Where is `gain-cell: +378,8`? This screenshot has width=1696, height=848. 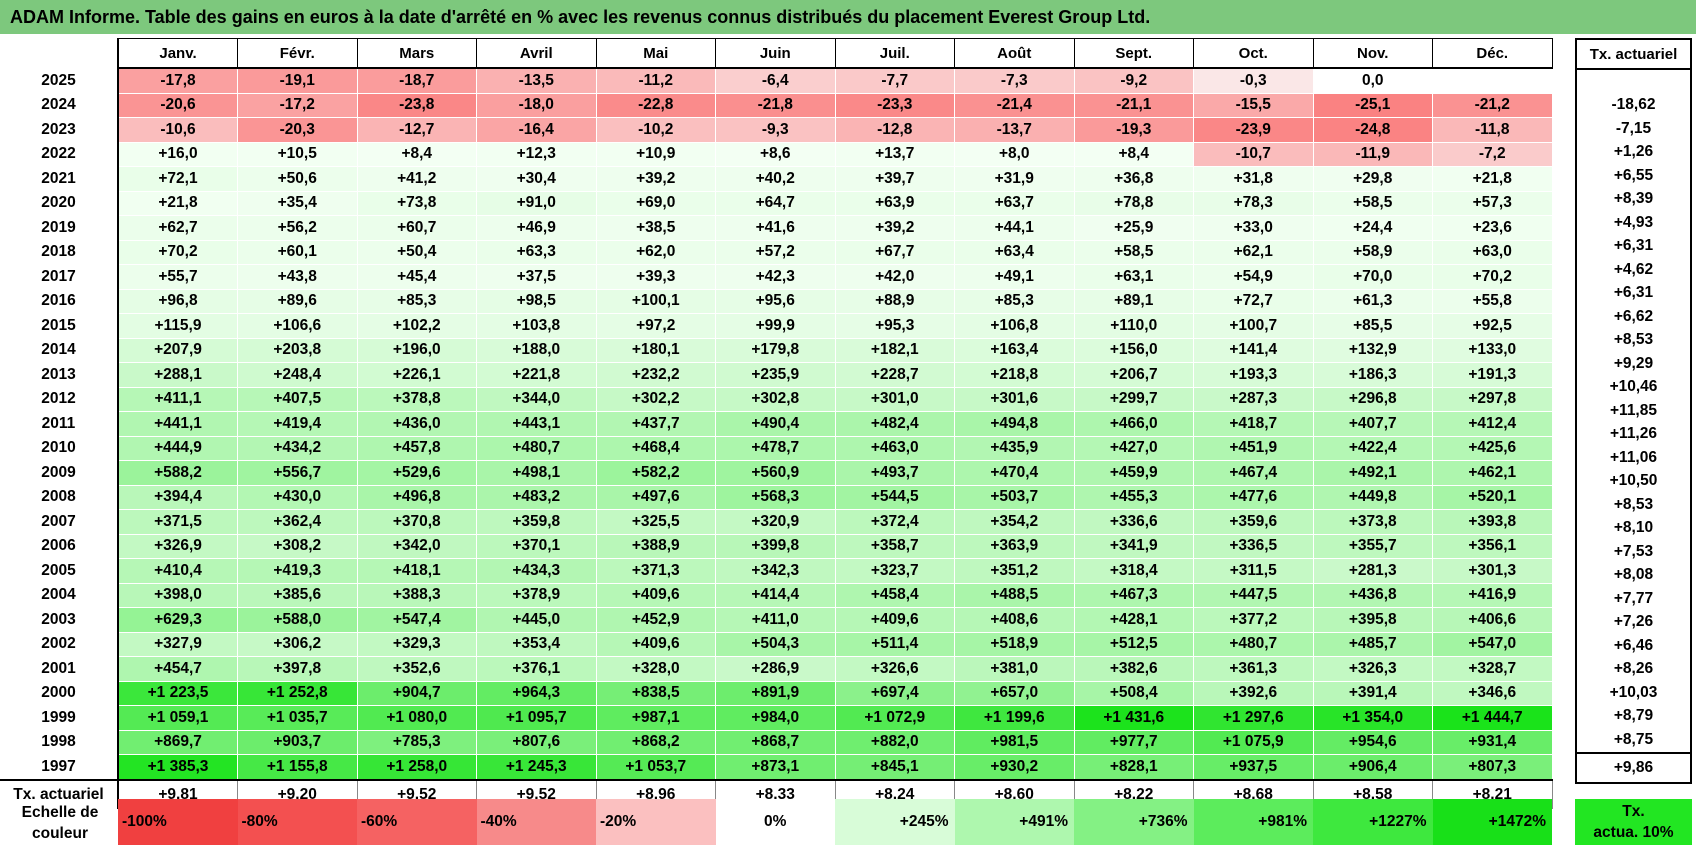
gain-cell: +378,8 is located at coordinates (416, 399).